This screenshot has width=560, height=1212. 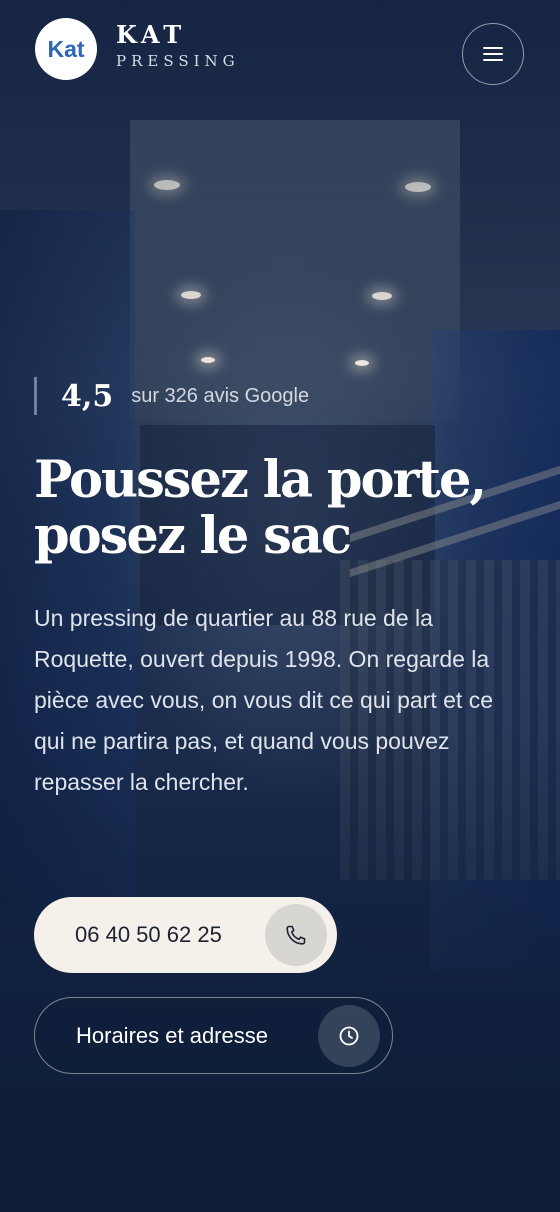 I want to click on logo-link: Kat, so click(x=66, y=49).